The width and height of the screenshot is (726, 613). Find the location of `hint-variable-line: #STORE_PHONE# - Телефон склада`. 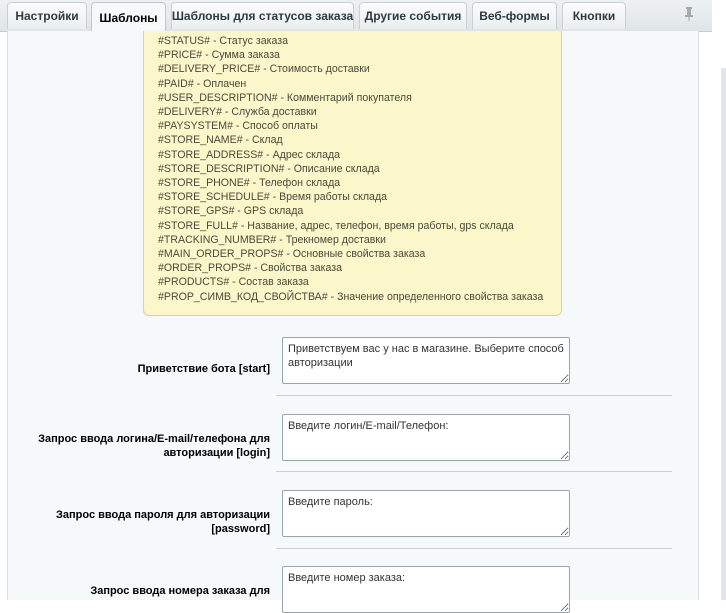

hint-variable-line: #STORE_PHONE# - Телефон склада is located at coordinates (249, 183).